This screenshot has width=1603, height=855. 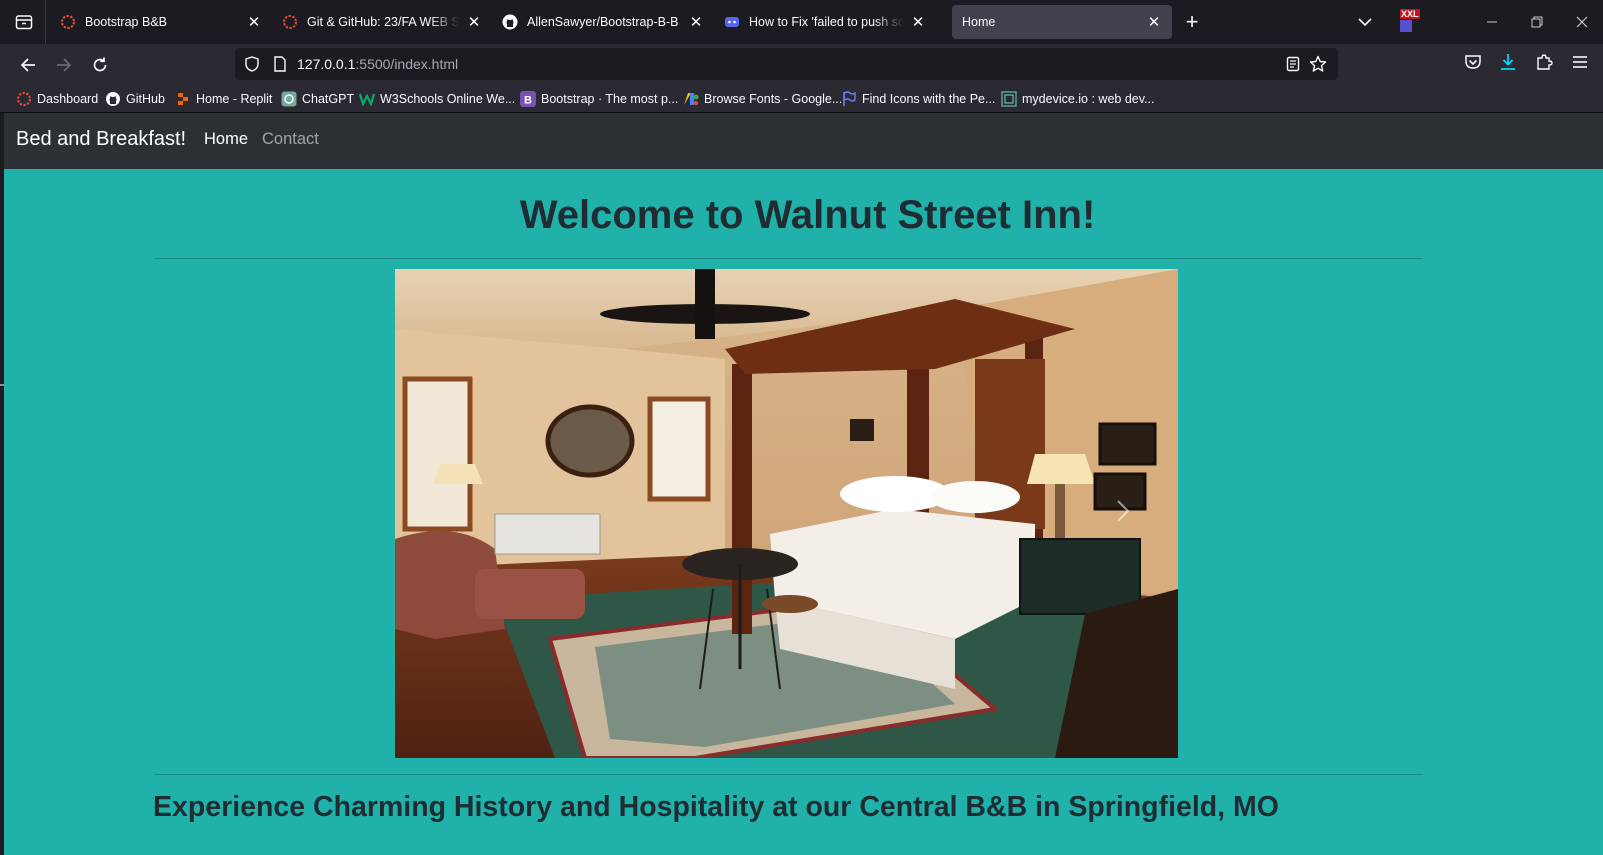 I want to click on bookmark-chatgpt: ChatGPT, so click(x=317, y=99).